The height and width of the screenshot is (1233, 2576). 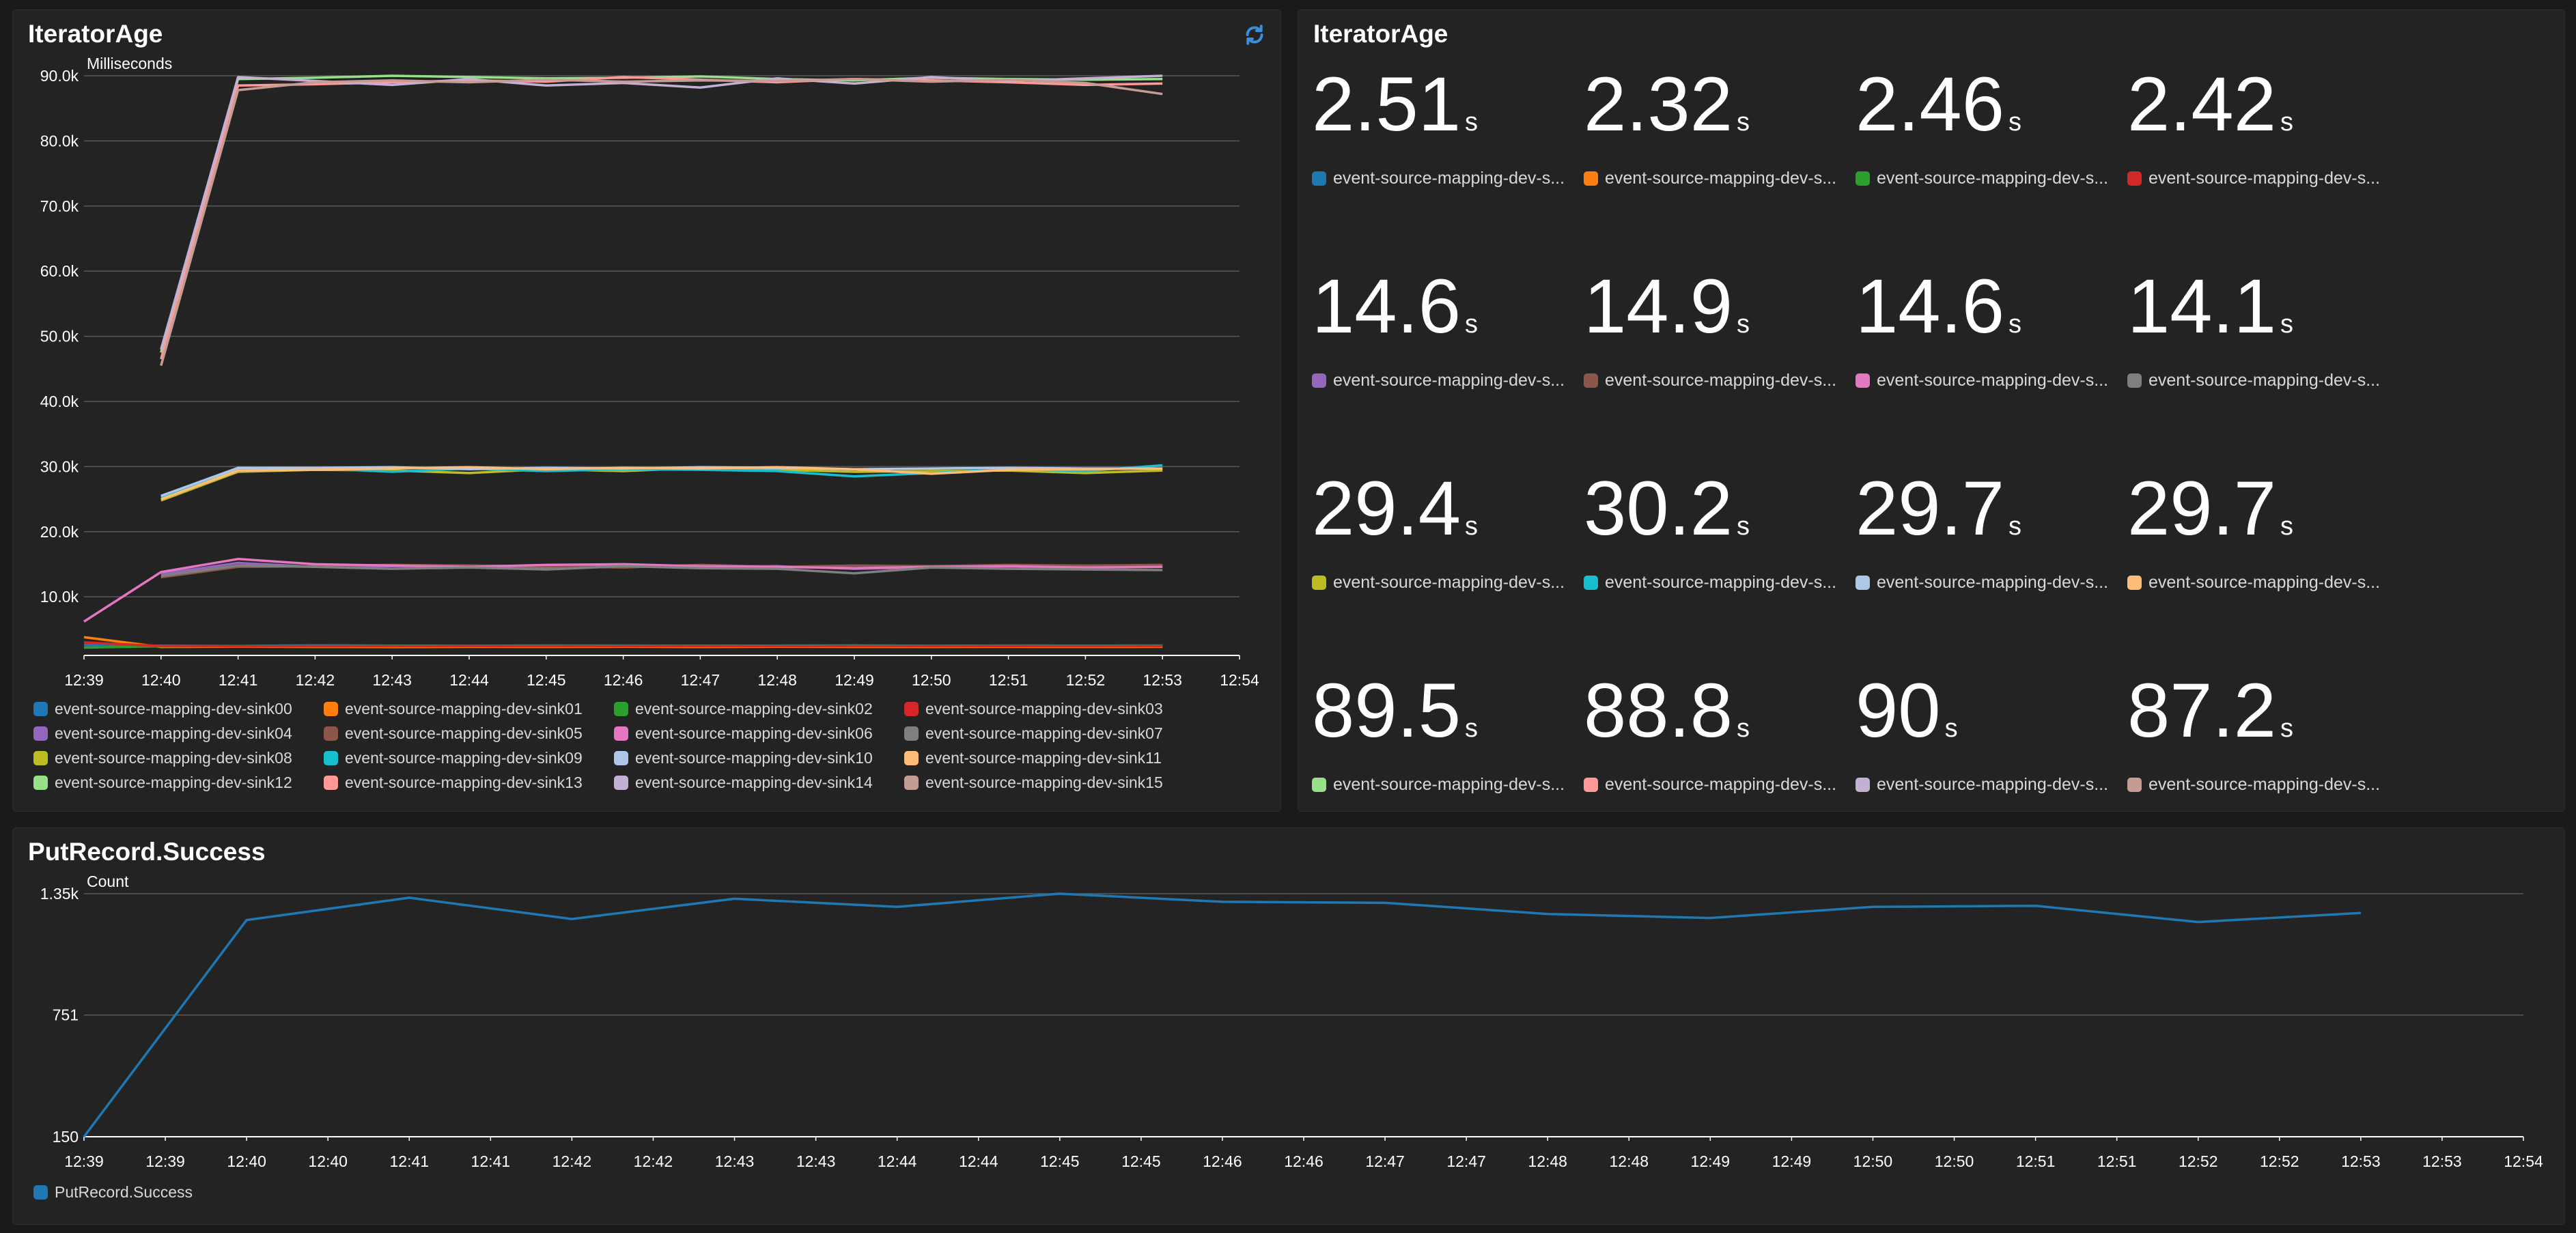 What do you see at coordinates (66, 1015) in the screenshot?
I see `y-tick-label: 751` at bounding box center [66, 1015].